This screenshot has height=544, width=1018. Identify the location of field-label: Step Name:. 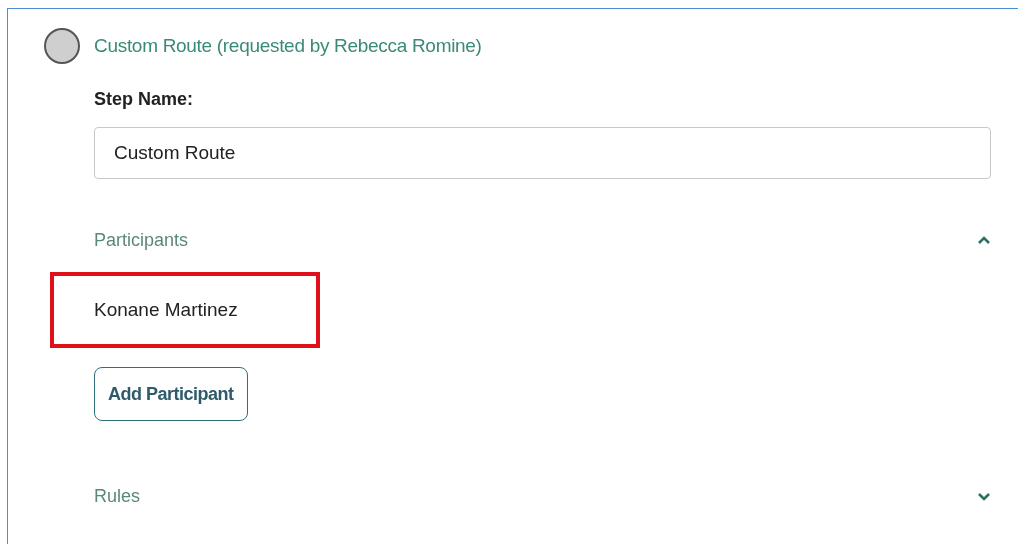
(144, 99).